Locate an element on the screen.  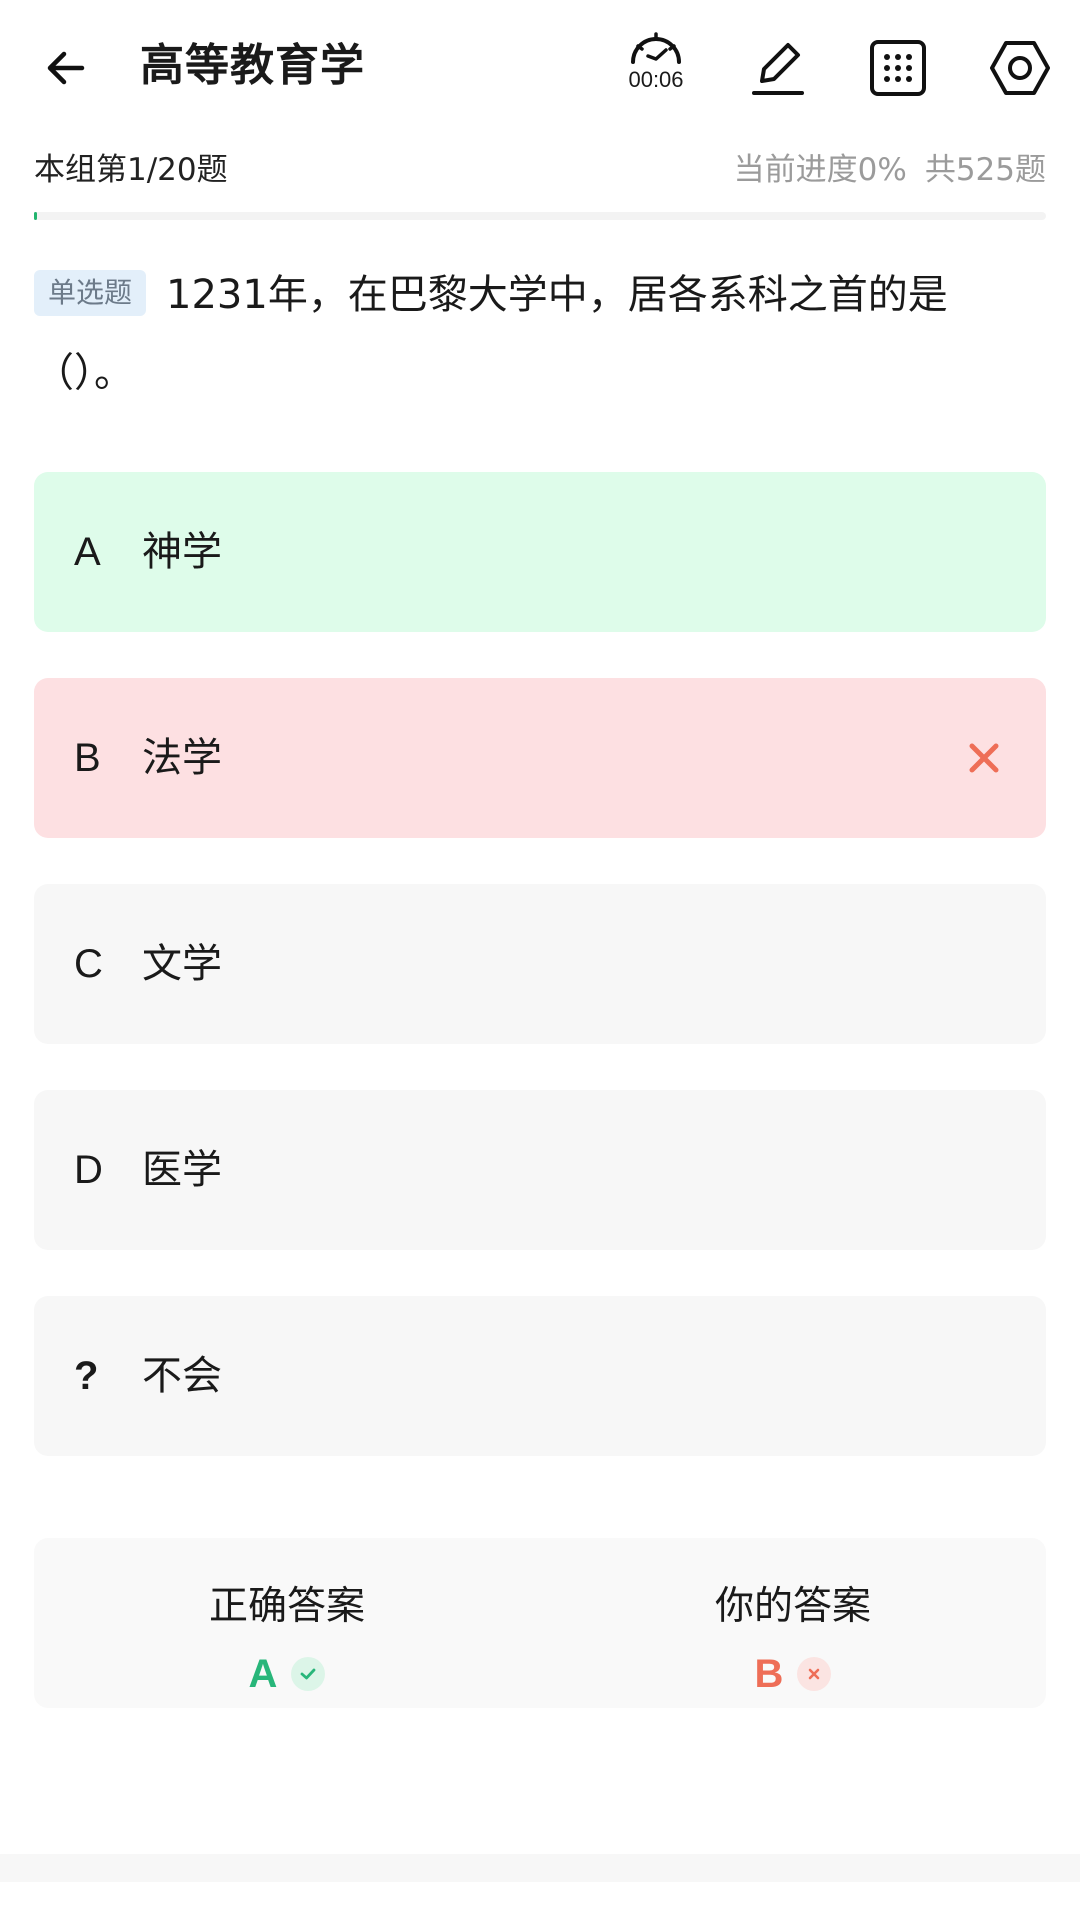
progress-bar-fill is located at coordinates (35, 216).